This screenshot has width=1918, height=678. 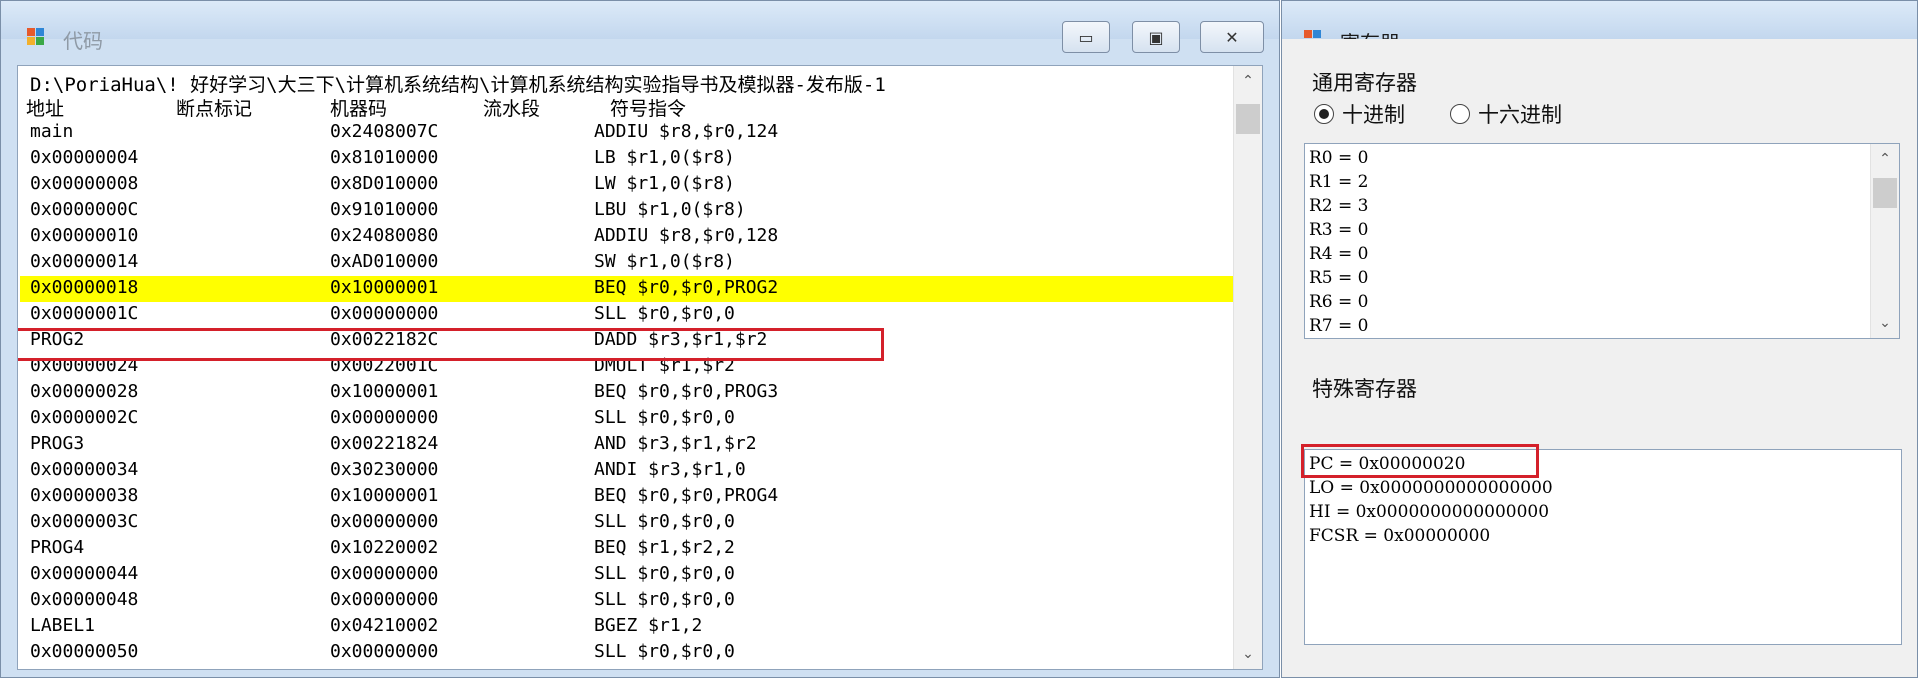 What do you see at coordinates (52, 131) in the screenshot?
I see `code-address: main` at bounding box center [52, 131].